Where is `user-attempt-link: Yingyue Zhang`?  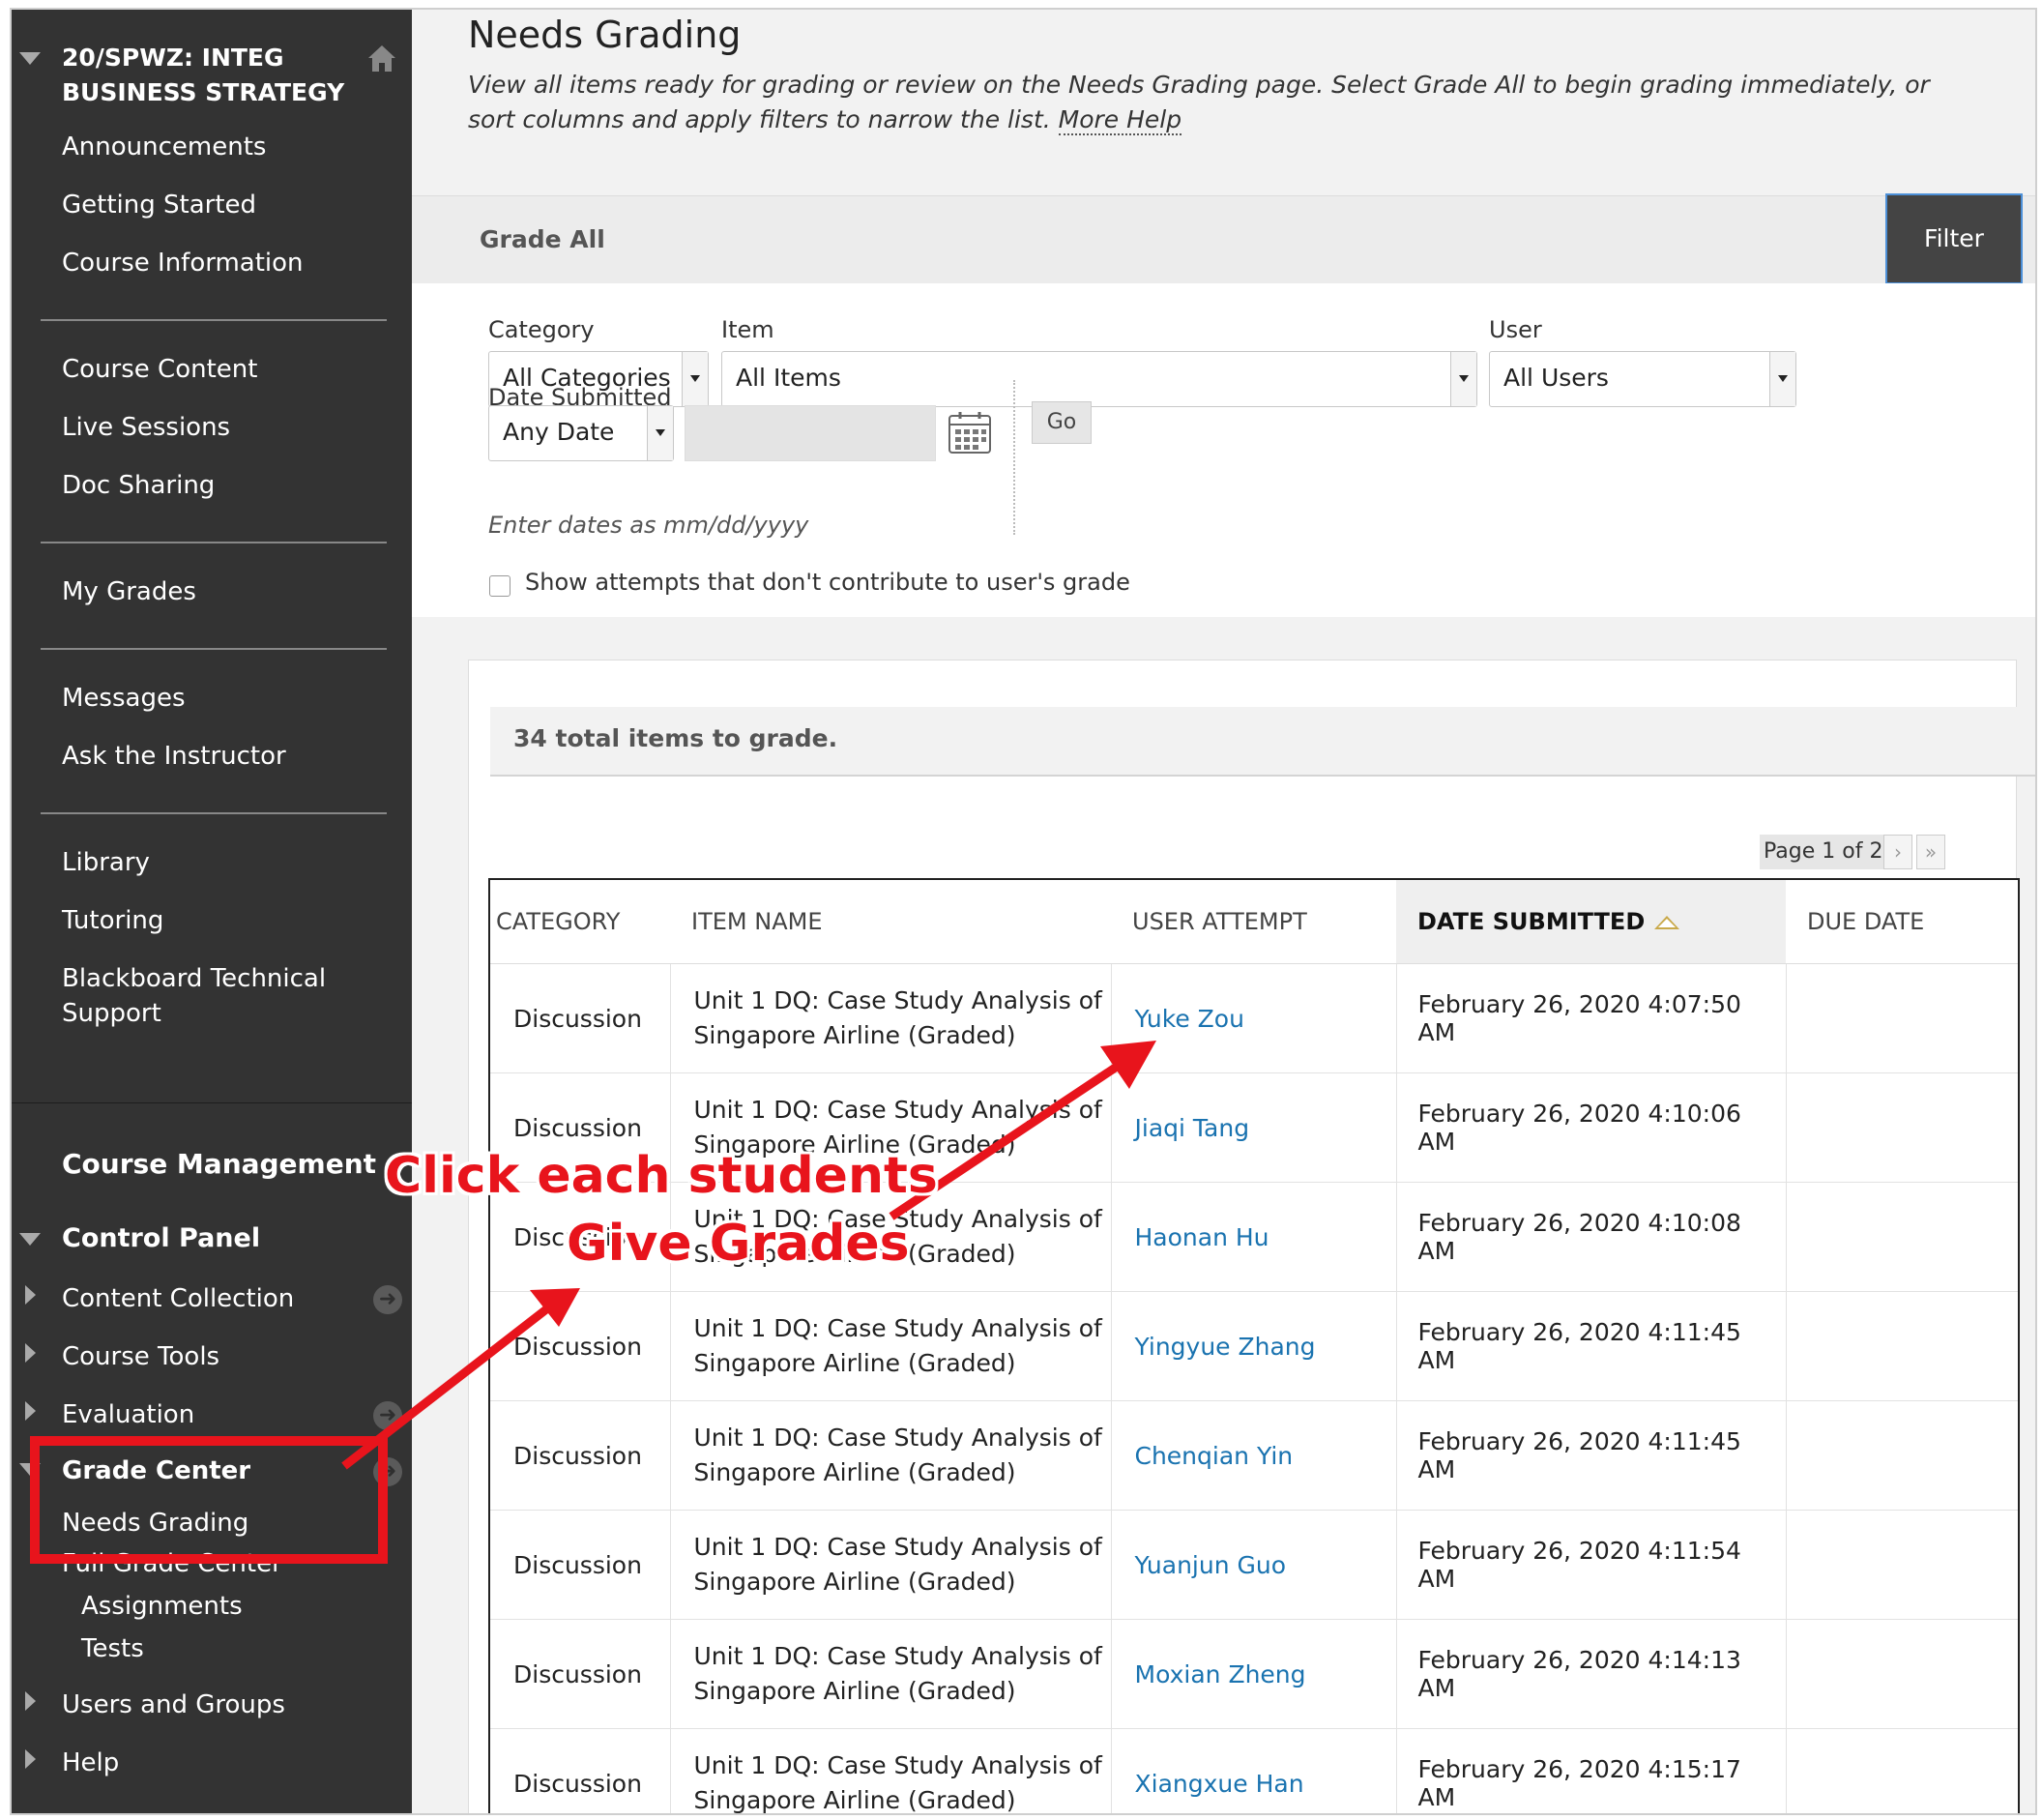
user-attempt-link: Yingyue Zhang is located at coordinates (1253, 1346).